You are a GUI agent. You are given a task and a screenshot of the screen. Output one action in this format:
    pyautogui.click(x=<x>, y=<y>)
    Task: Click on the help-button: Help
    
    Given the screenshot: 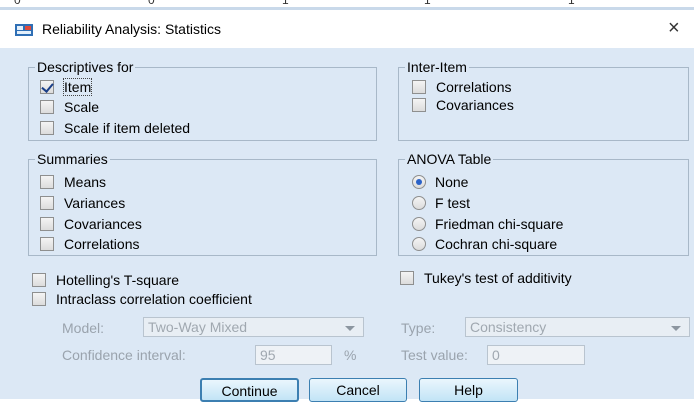 What is the action you would take?
    pyautogui.click(x=468, y=390)
    